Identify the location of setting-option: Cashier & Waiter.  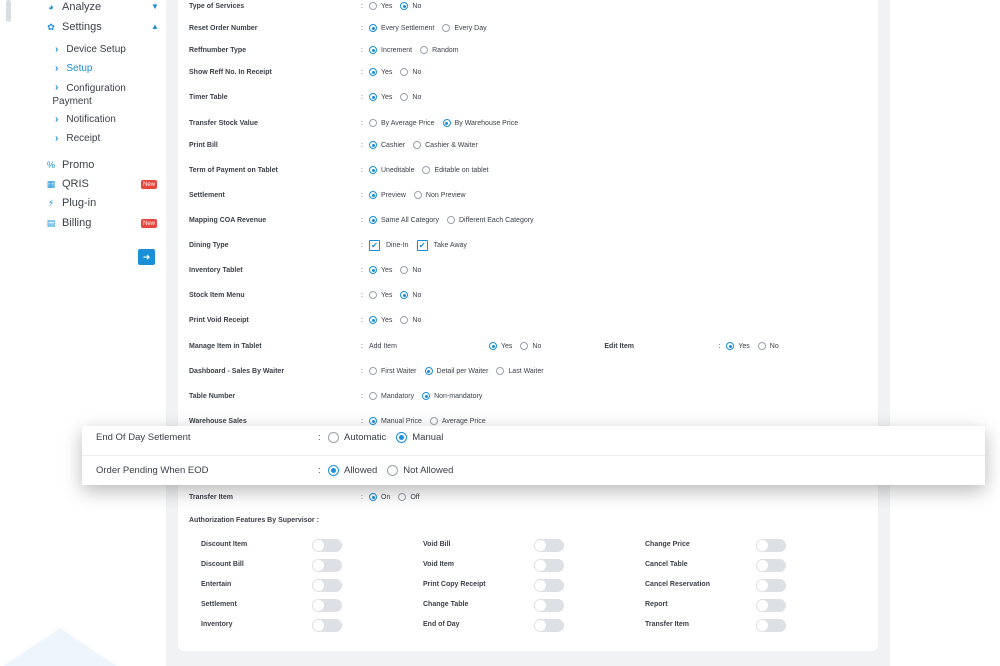
(445, 145).